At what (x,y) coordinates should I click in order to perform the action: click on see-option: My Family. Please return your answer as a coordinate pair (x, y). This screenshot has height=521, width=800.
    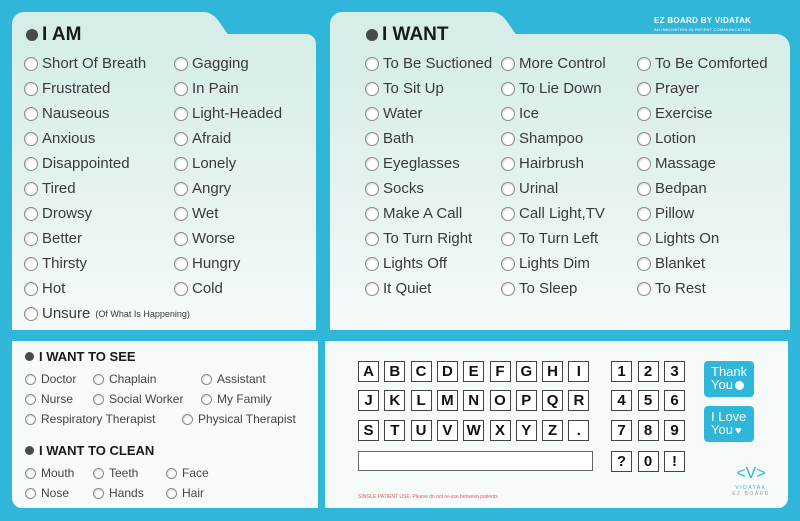
    Looking at the image, I should click on (236, 399).